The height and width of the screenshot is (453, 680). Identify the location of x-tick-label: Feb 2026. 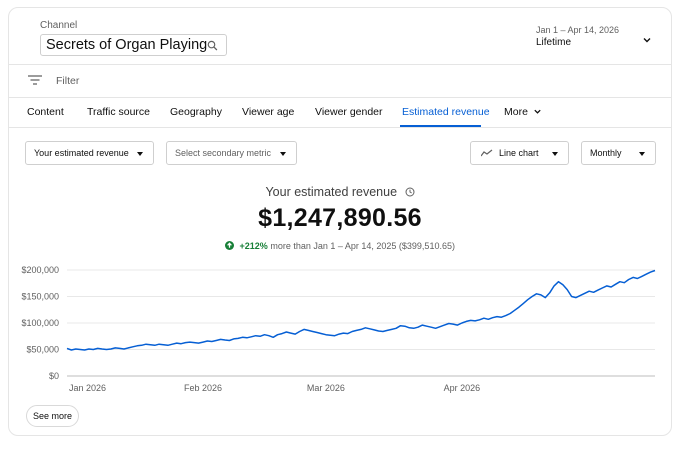
(203, 388).